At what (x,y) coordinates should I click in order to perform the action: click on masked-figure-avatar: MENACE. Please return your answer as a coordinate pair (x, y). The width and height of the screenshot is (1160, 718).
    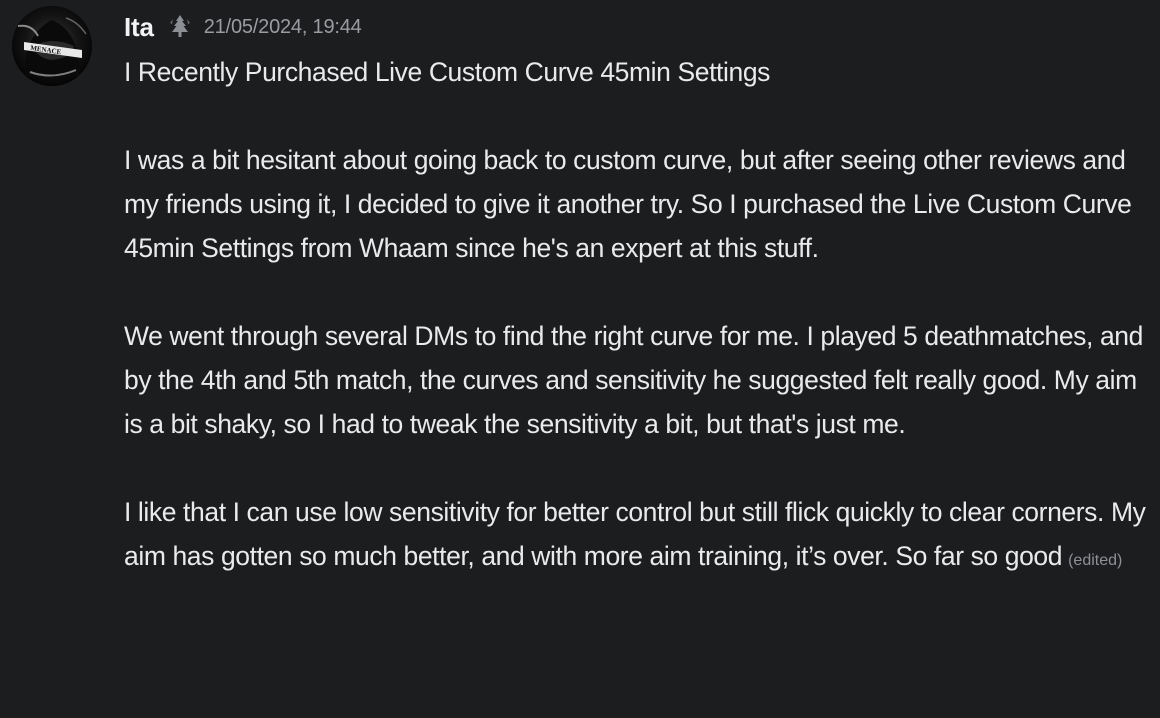
    Looking at the image, I should click on (52, 46).